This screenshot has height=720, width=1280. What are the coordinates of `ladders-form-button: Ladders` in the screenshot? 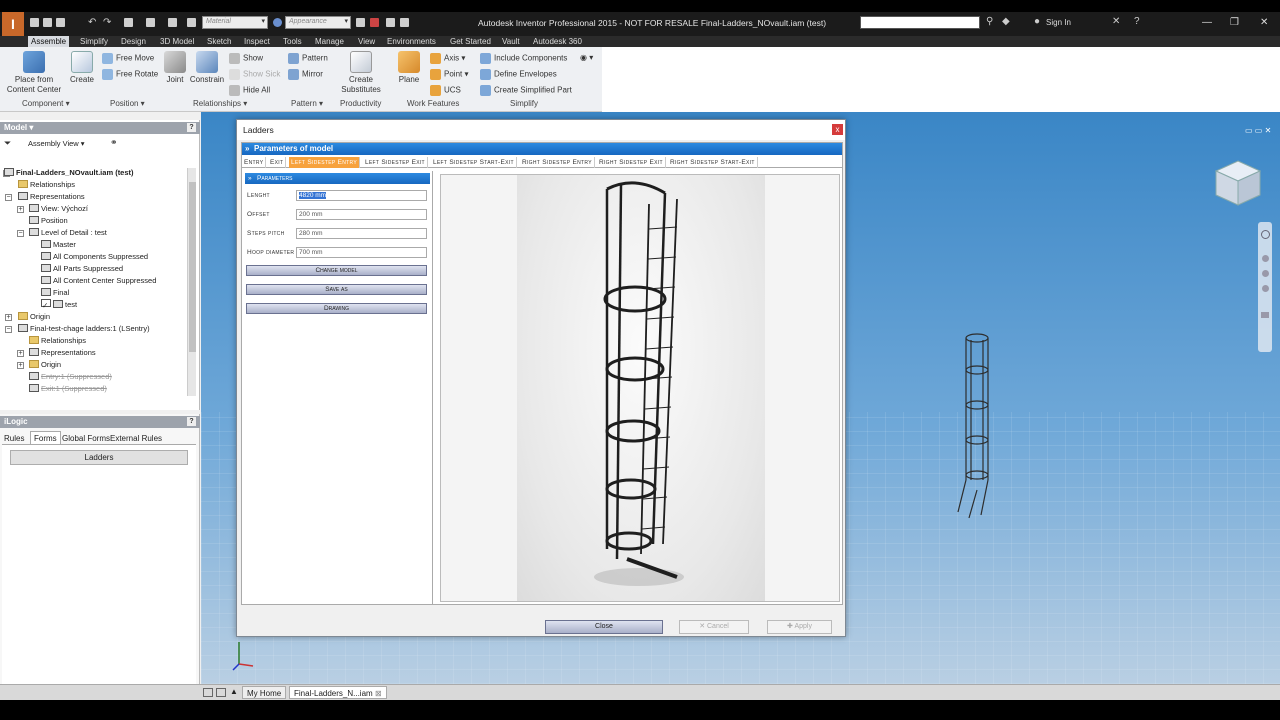 It's located at (99, 457).